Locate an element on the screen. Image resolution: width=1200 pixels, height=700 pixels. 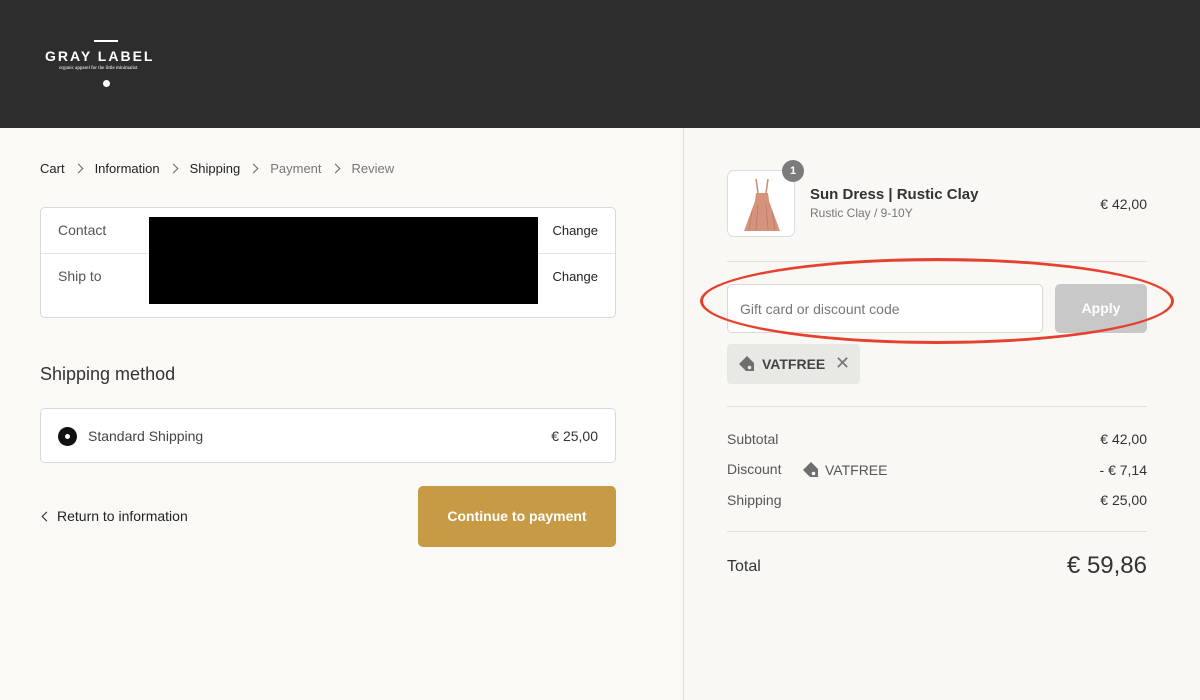
applied-discount-code: VATFREE is located at coordinates (794, 364).